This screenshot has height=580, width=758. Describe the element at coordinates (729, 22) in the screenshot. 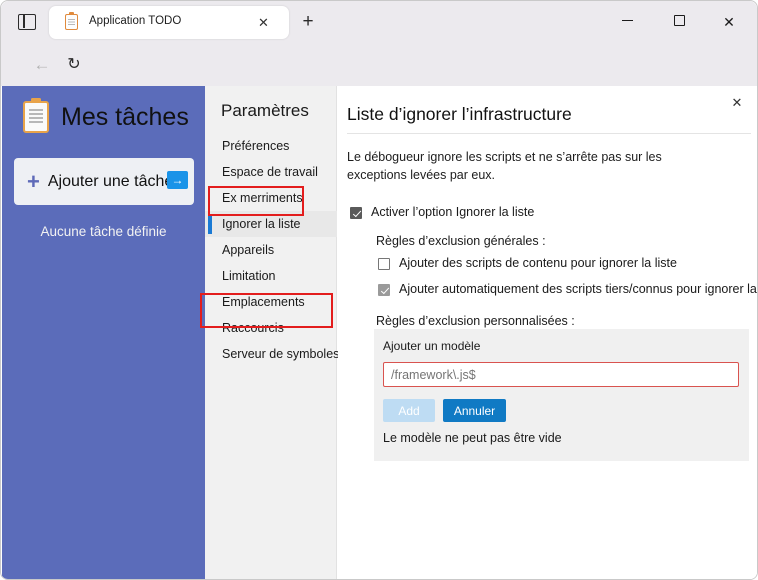

I see `window-close-button: ✕` at that location.